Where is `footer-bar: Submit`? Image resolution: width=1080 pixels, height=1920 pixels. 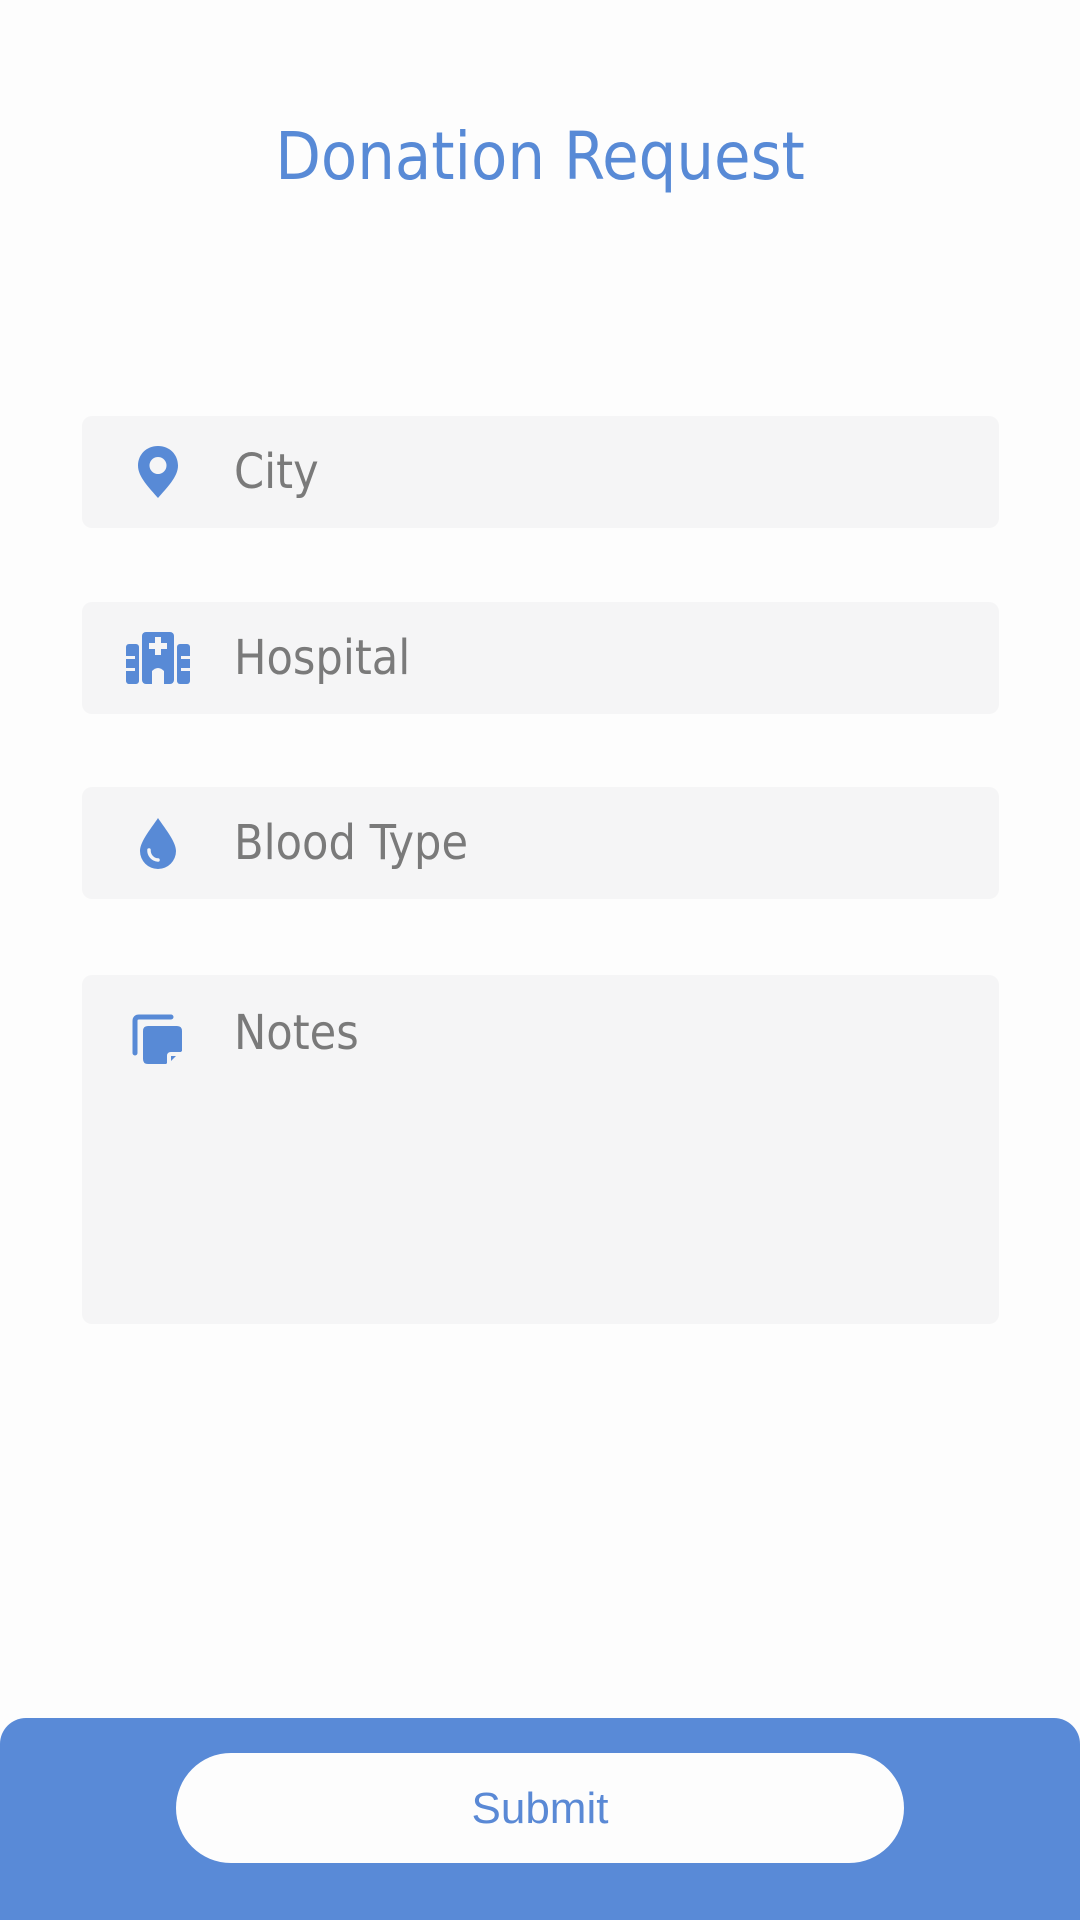
footer-bar: Submit is located at coordinates (540, 1819).